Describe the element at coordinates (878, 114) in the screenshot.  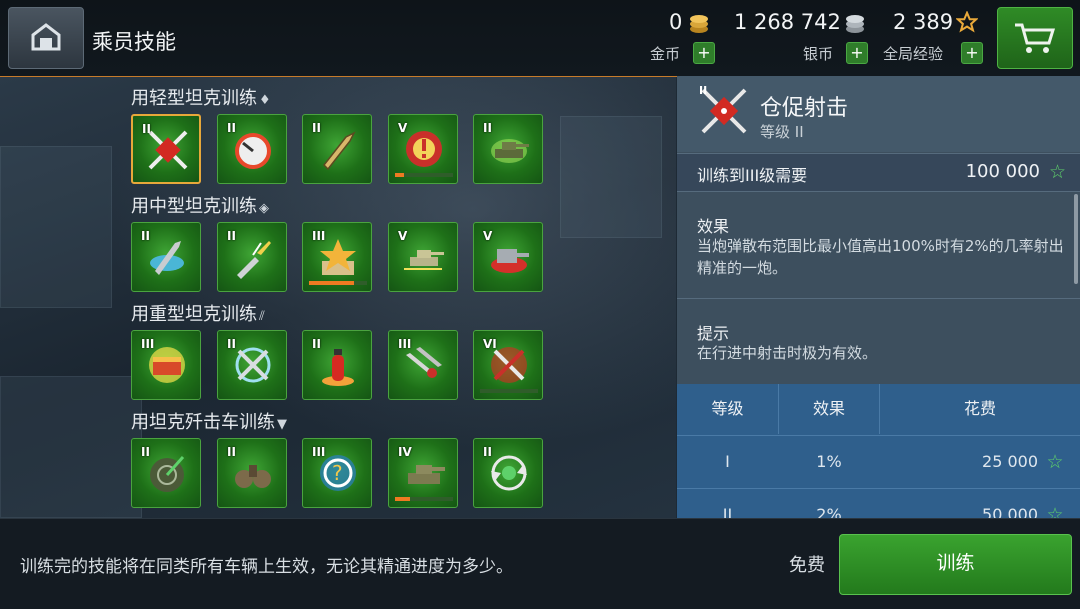
I see `skill-detail-header: II 仓促射击 等级 II` at that location.